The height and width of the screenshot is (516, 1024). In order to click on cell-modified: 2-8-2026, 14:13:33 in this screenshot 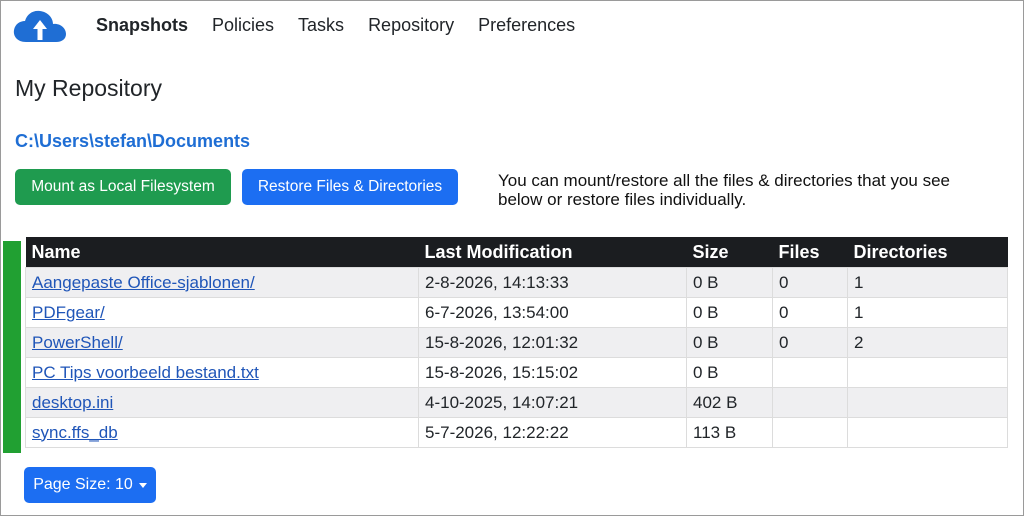, I will do `click(552, 282)`.